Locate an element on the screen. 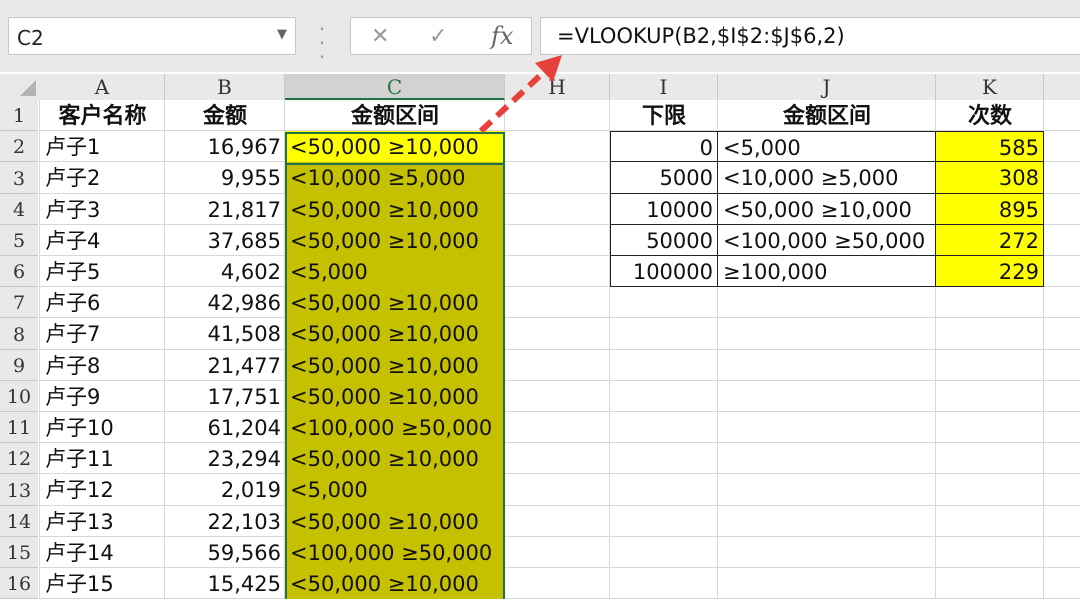 The width and height of the screenshot is (1080, 601). dashed-arrow-icon is located at coordinates (520, 94).